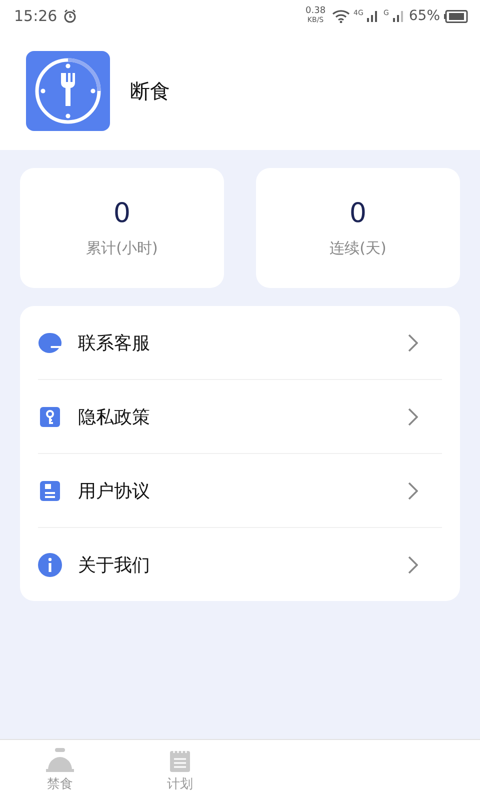  I want to click on document-icon, so click(50, 490).